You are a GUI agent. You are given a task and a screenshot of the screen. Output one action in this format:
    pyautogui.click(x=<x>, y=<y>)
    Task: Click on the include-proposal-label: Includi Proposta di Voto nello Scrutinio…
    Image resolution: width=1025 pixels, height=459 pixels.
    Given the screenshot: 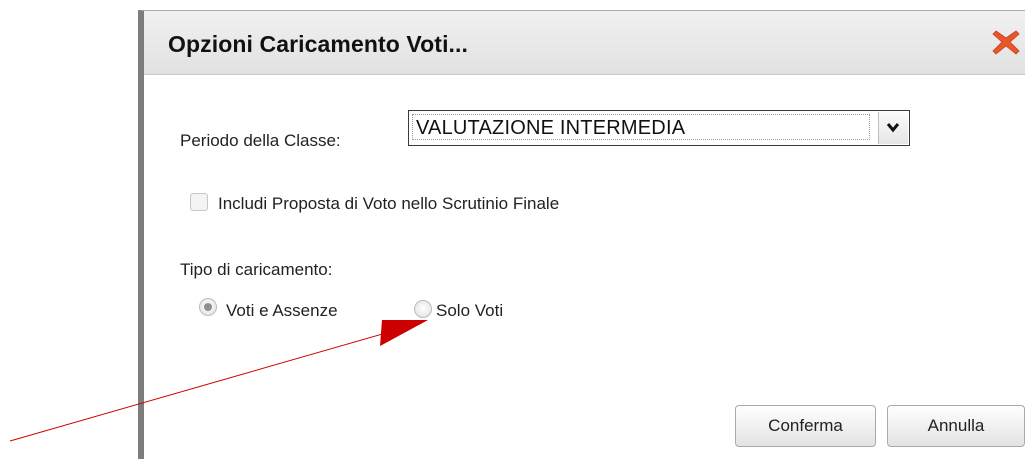 What is the action you would take?
    pyautogui.click(x=389, y=203)
    